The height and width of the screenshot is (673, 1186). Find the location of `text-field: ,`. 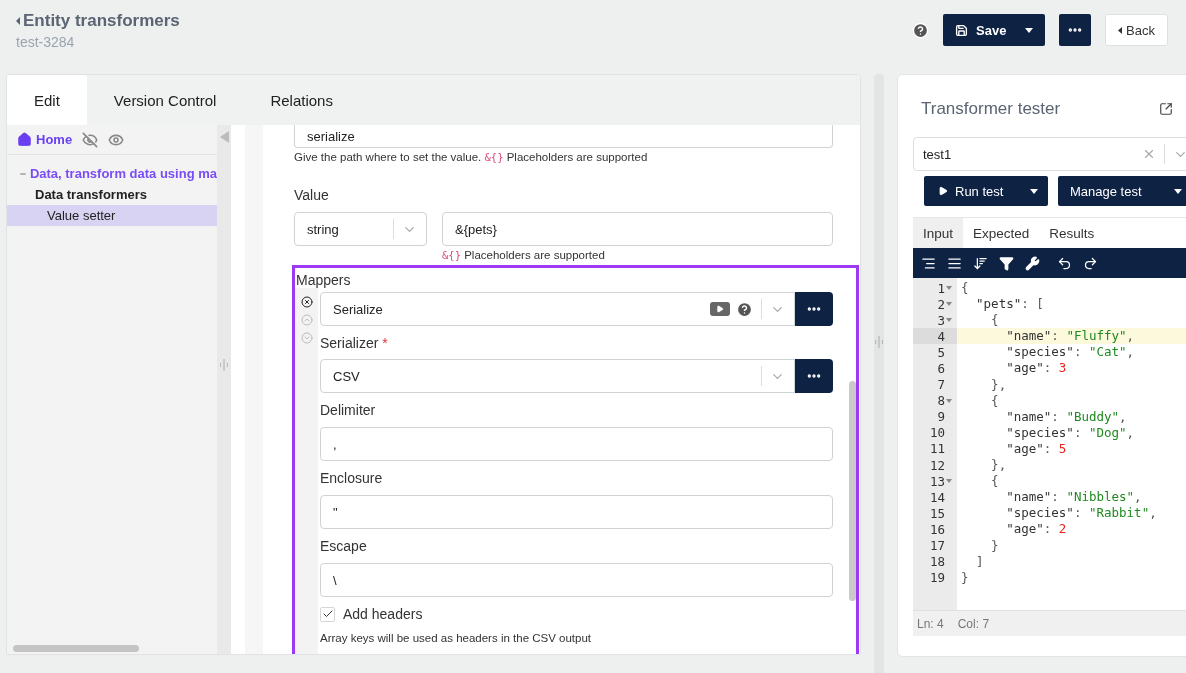

text-field: , is located at coordinates (576, 444).